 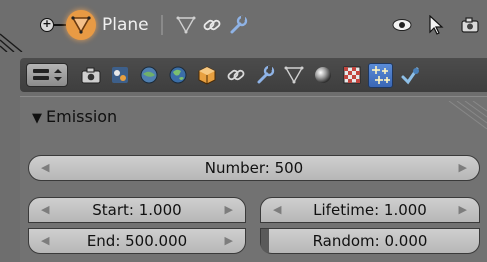 I want to click on random-slider-fill, so click(x=265, y=241).